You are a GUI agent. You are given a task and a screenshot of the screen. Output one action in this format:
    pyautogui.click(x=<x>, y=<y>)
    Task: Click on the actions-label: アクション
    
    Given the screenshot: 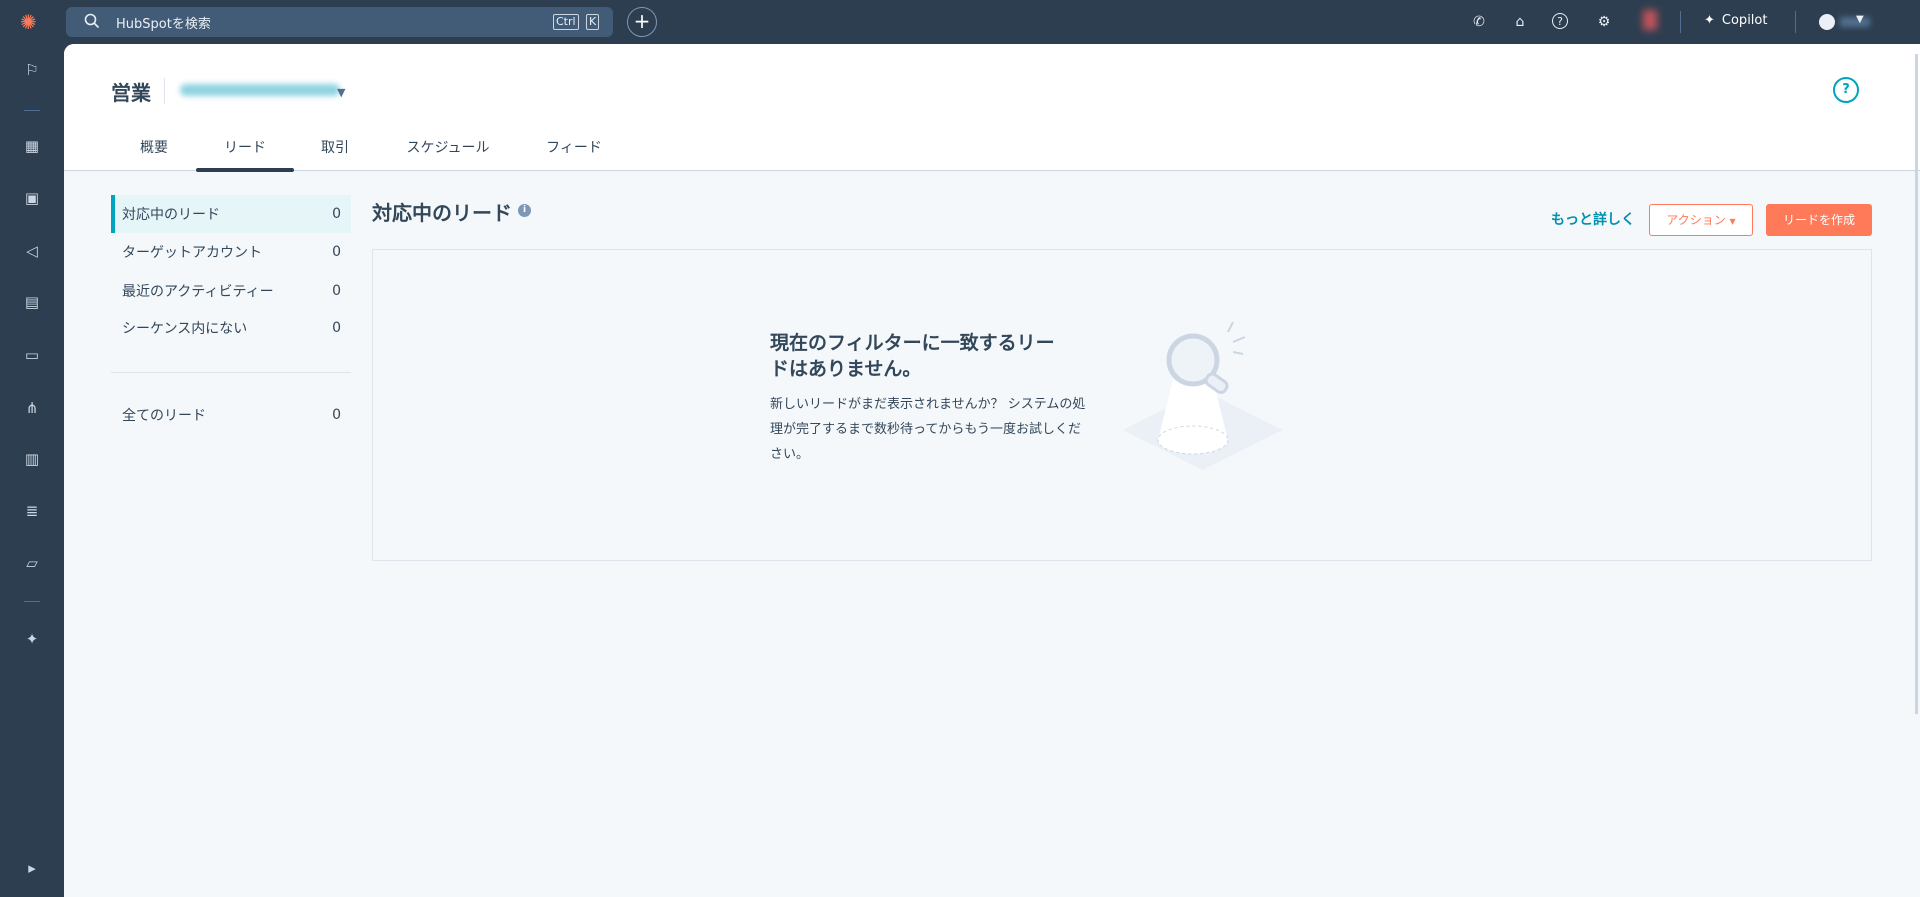 What is the action you would take?
    pyautogui.click(x=1696, y=220)
    